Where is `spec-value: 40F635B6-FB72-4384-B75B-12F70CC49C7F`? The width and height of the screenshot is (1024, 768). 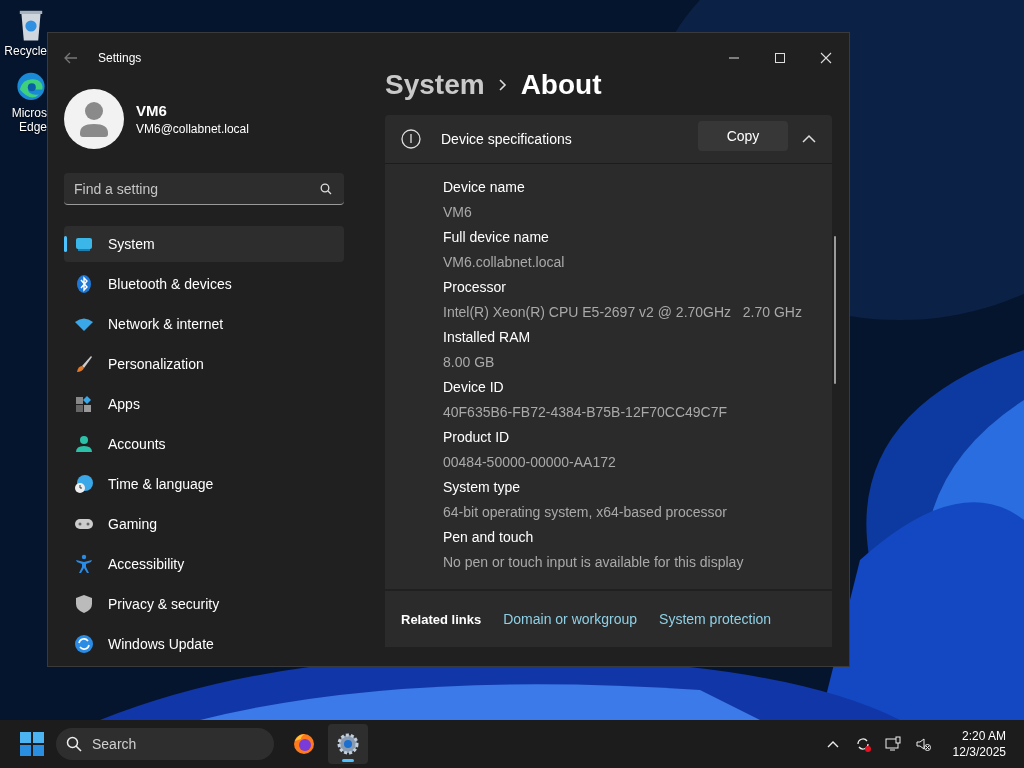 spec-value: 40F635B6-FB72-4384-B75B-12F70CC49C7F is located at coordinates (586, 412).